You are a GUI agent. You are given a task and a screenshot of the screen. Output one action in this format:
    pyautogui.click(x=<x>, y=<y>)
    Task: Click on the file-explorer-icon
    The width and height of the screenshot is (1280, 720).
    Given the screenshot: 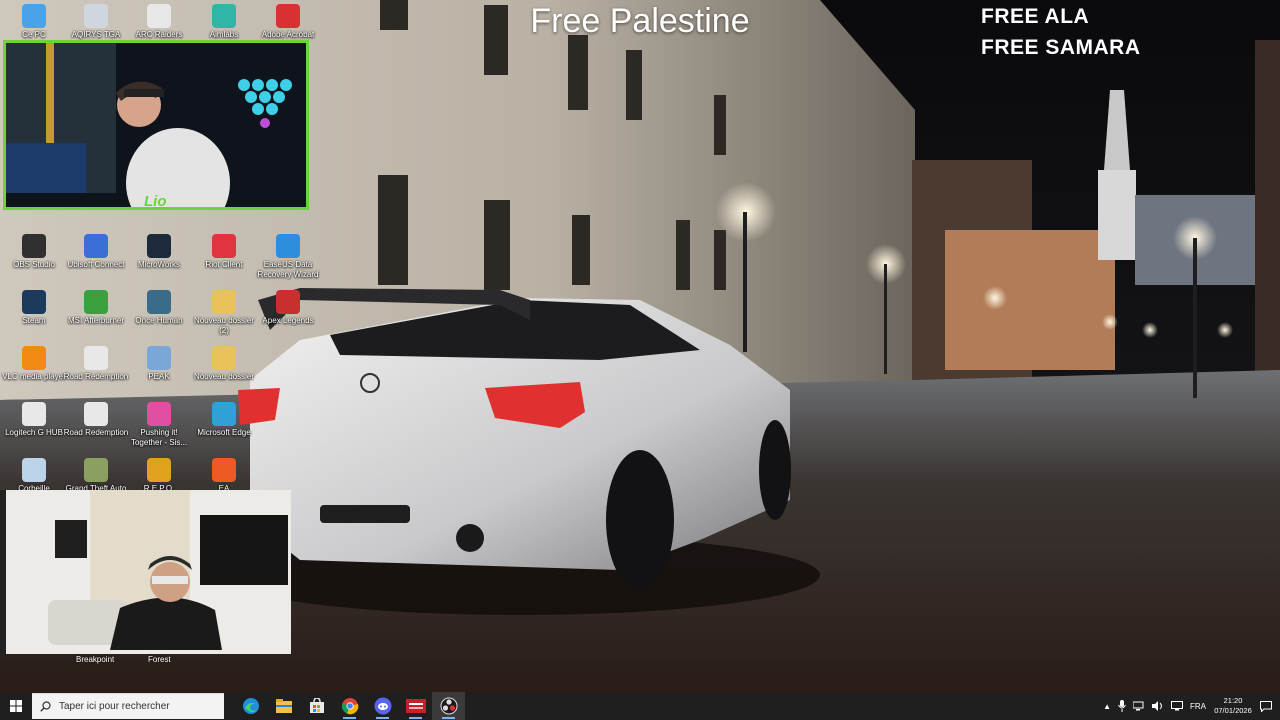 What is the action you would take?
    pyautogui.click(x=283, y=706)
    